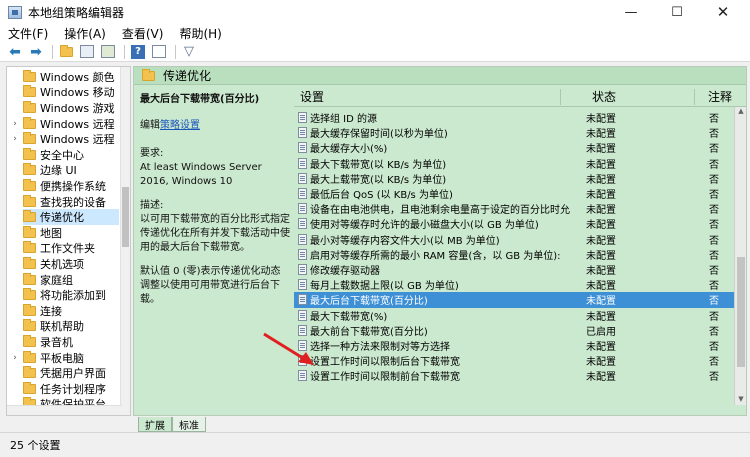 This screenshot has width=750, height=457. Describe the element at coordinates (631, 12) in the screenshot. I see `minimize-button: —` at that location.